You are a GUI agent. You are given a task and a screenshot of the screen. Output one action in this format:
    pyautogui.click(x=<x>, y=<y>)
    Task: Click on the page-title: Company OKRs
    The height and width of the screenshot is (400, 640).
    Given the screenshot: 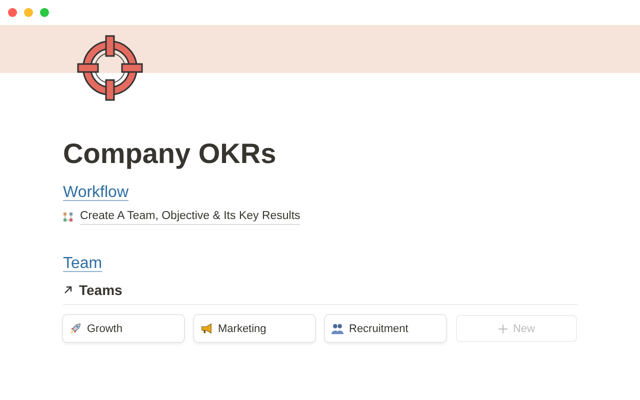 What is the action you would take?
    pyautogui.click(x=170, y=154)
    